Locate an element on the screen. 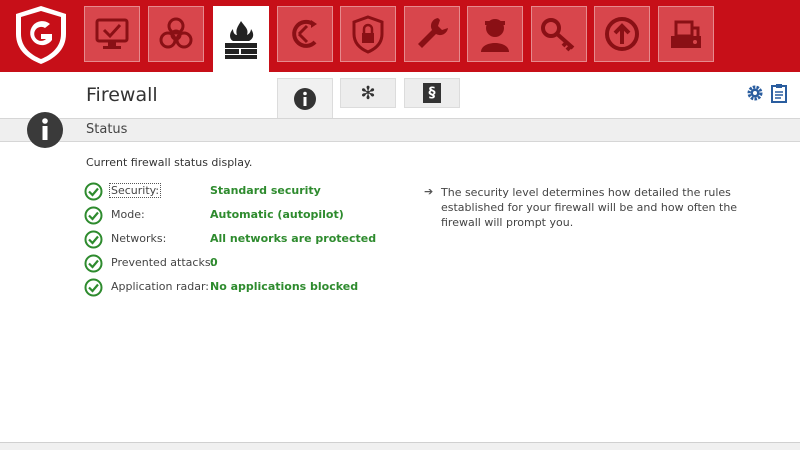 Image resolution: width=800 pixels, height=450 pixels. bottom-status-strip is located at coordinates (400, 446).